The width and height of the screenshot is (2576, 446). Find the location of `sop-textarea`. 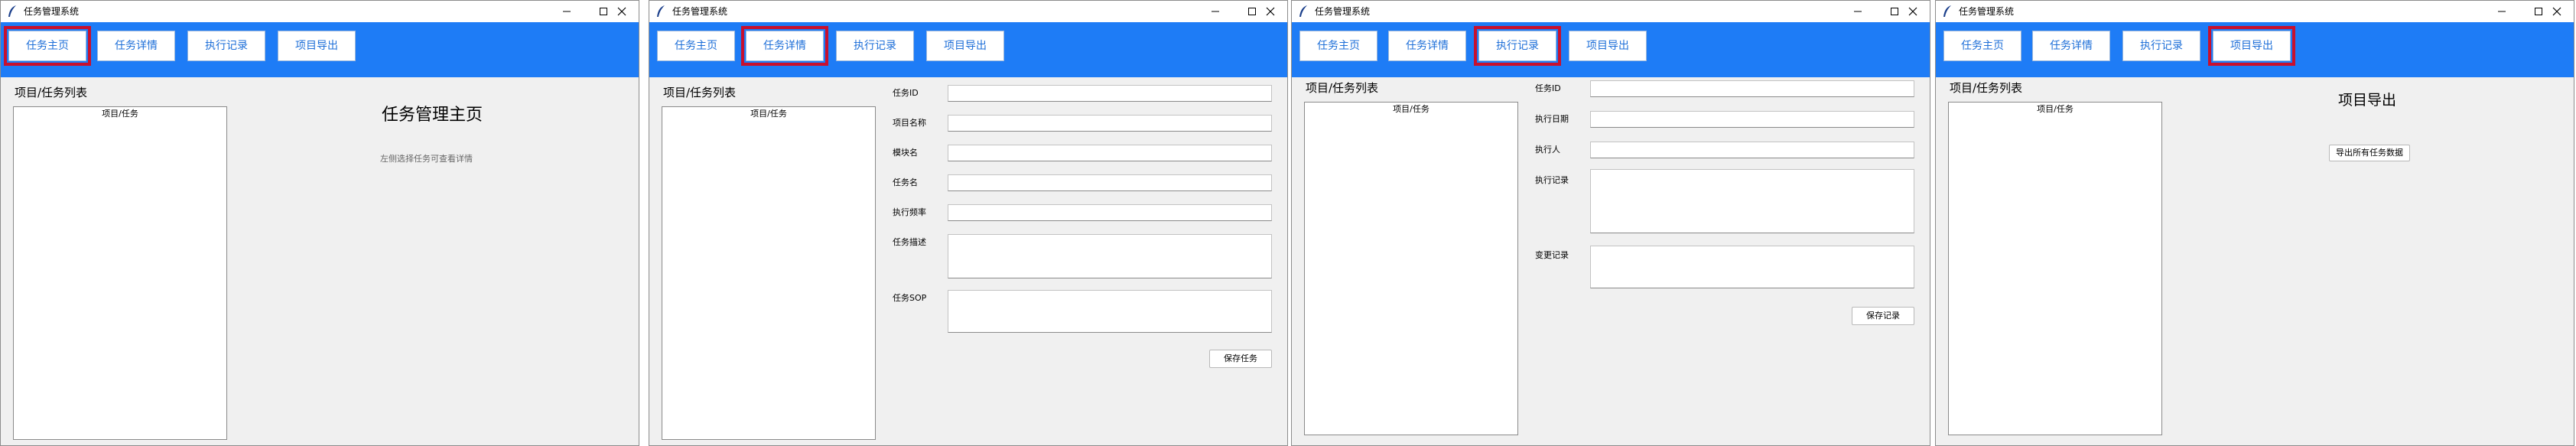

sop-textarea is located at coordinates (1110, 311).